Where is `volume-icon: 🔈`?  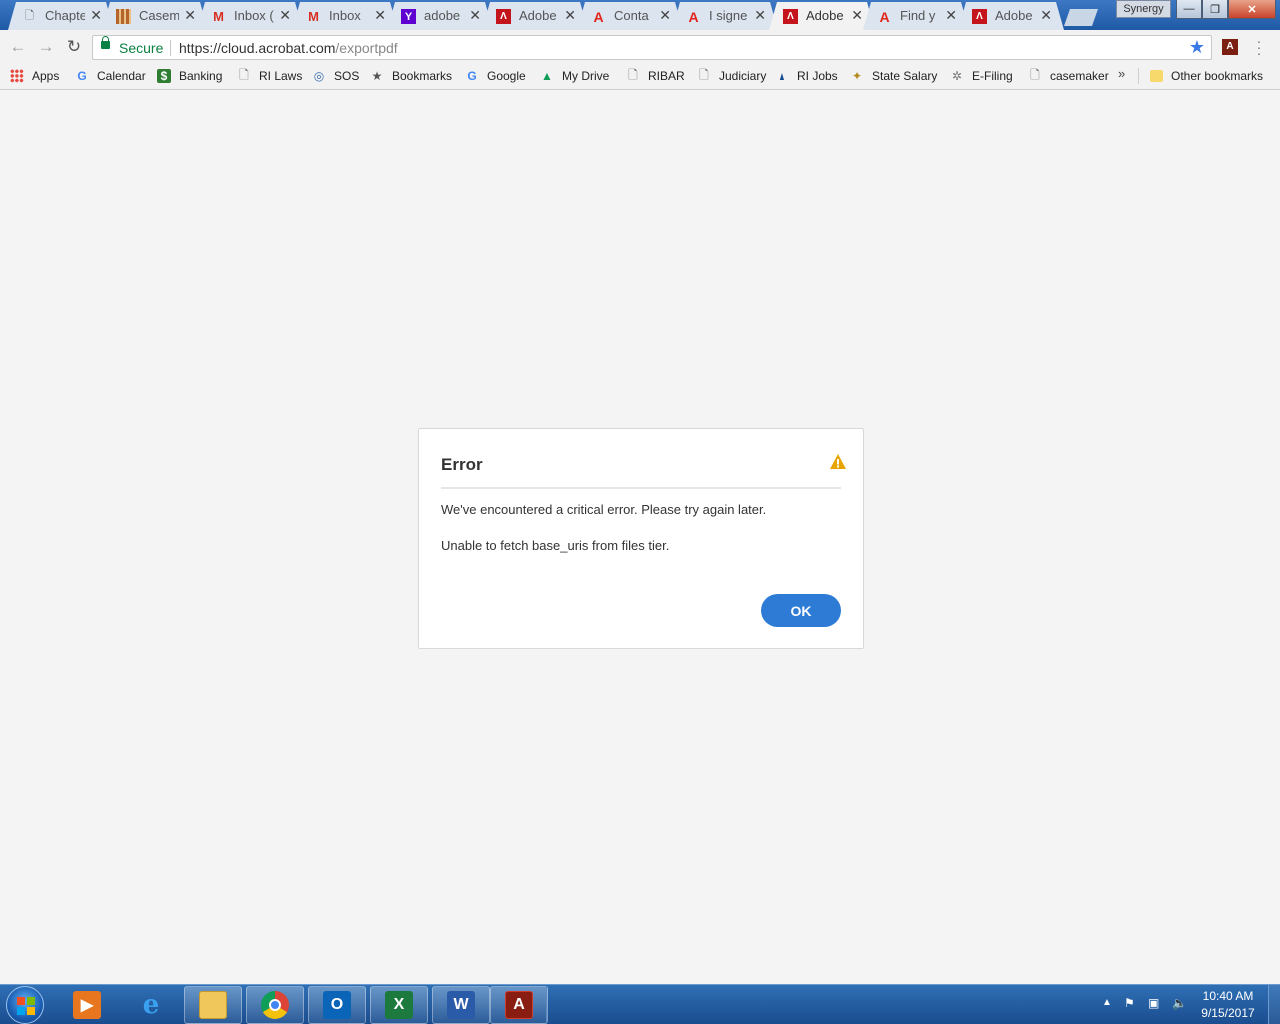
volume-icon: 🔈 is located at coordinates (1179, 1003).